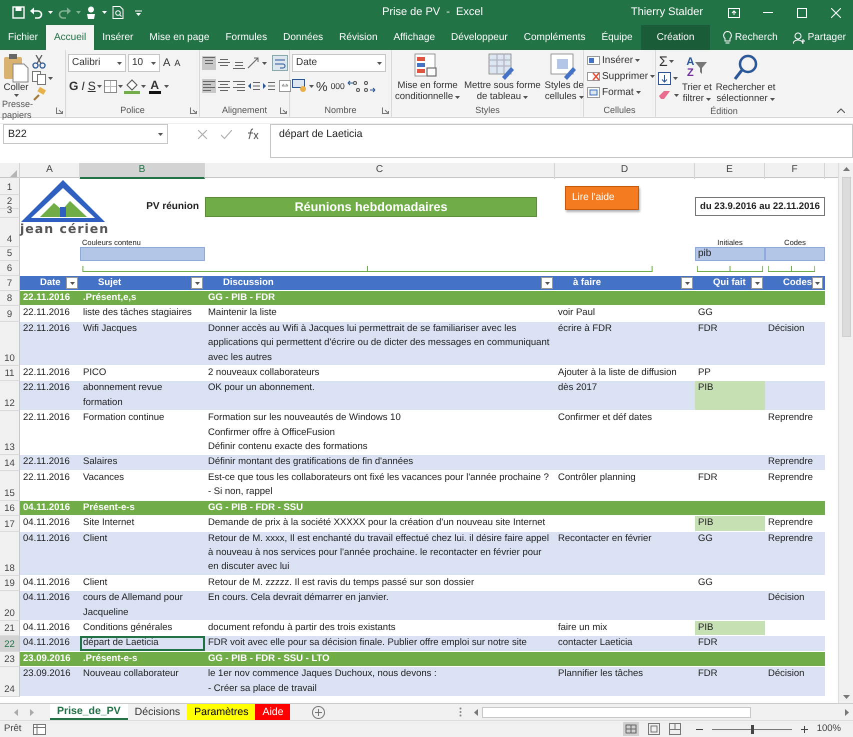 The width and height of the screenshot is (853, 737). Describe the element at coordinates (846, 257) in the screenshot. I see `scrollbar-thumb` at that location.